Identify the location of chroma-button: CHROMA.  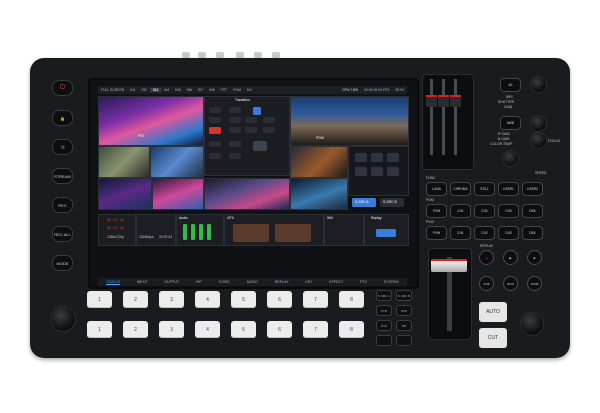
(460, 189).